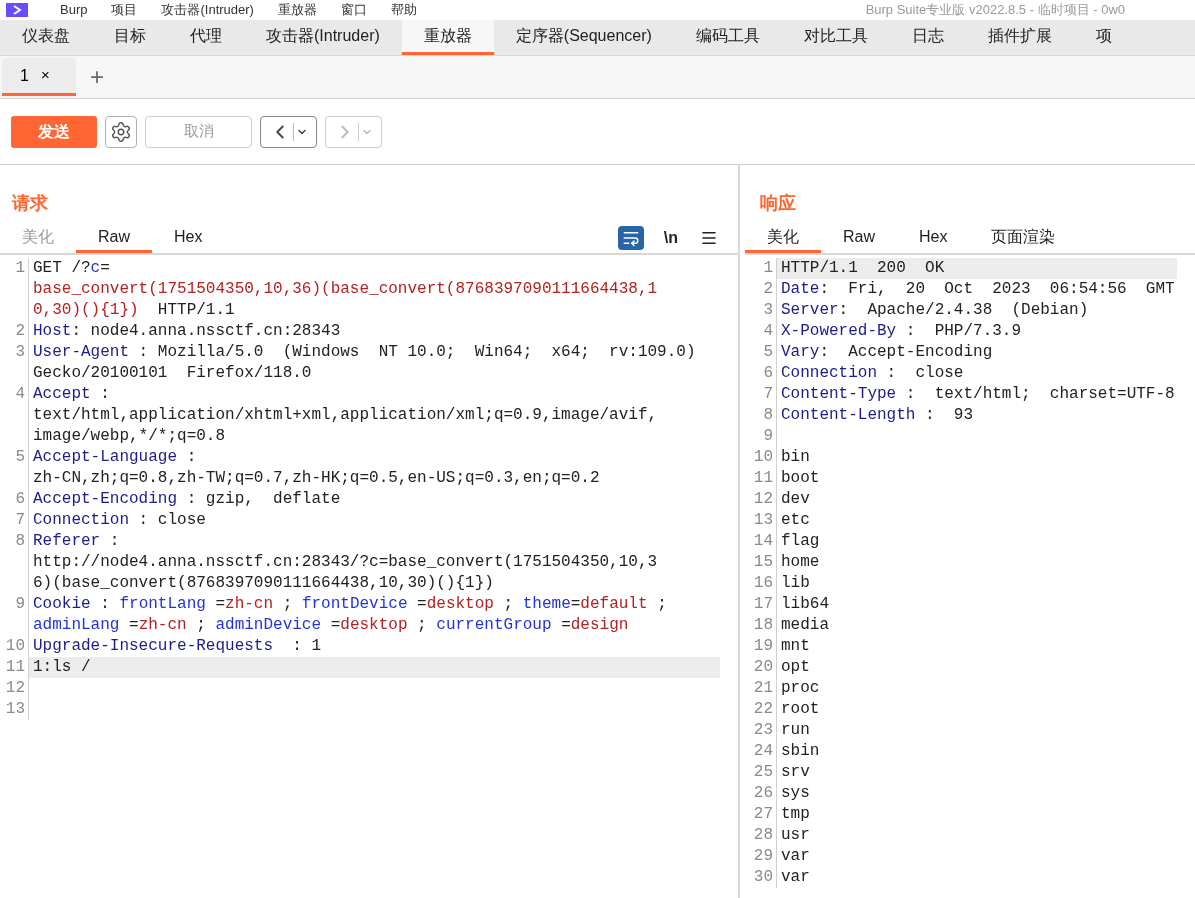 This screenshot has height=898, width=1195. Describe the element at coordinates (345, 289) in the screenshot. I see `code-line: GET /?c= base_convert(1751504350,10,36)(base_convert(8768397090111664438,1 0,30)(){1}) HTTP/1.1` at that location.